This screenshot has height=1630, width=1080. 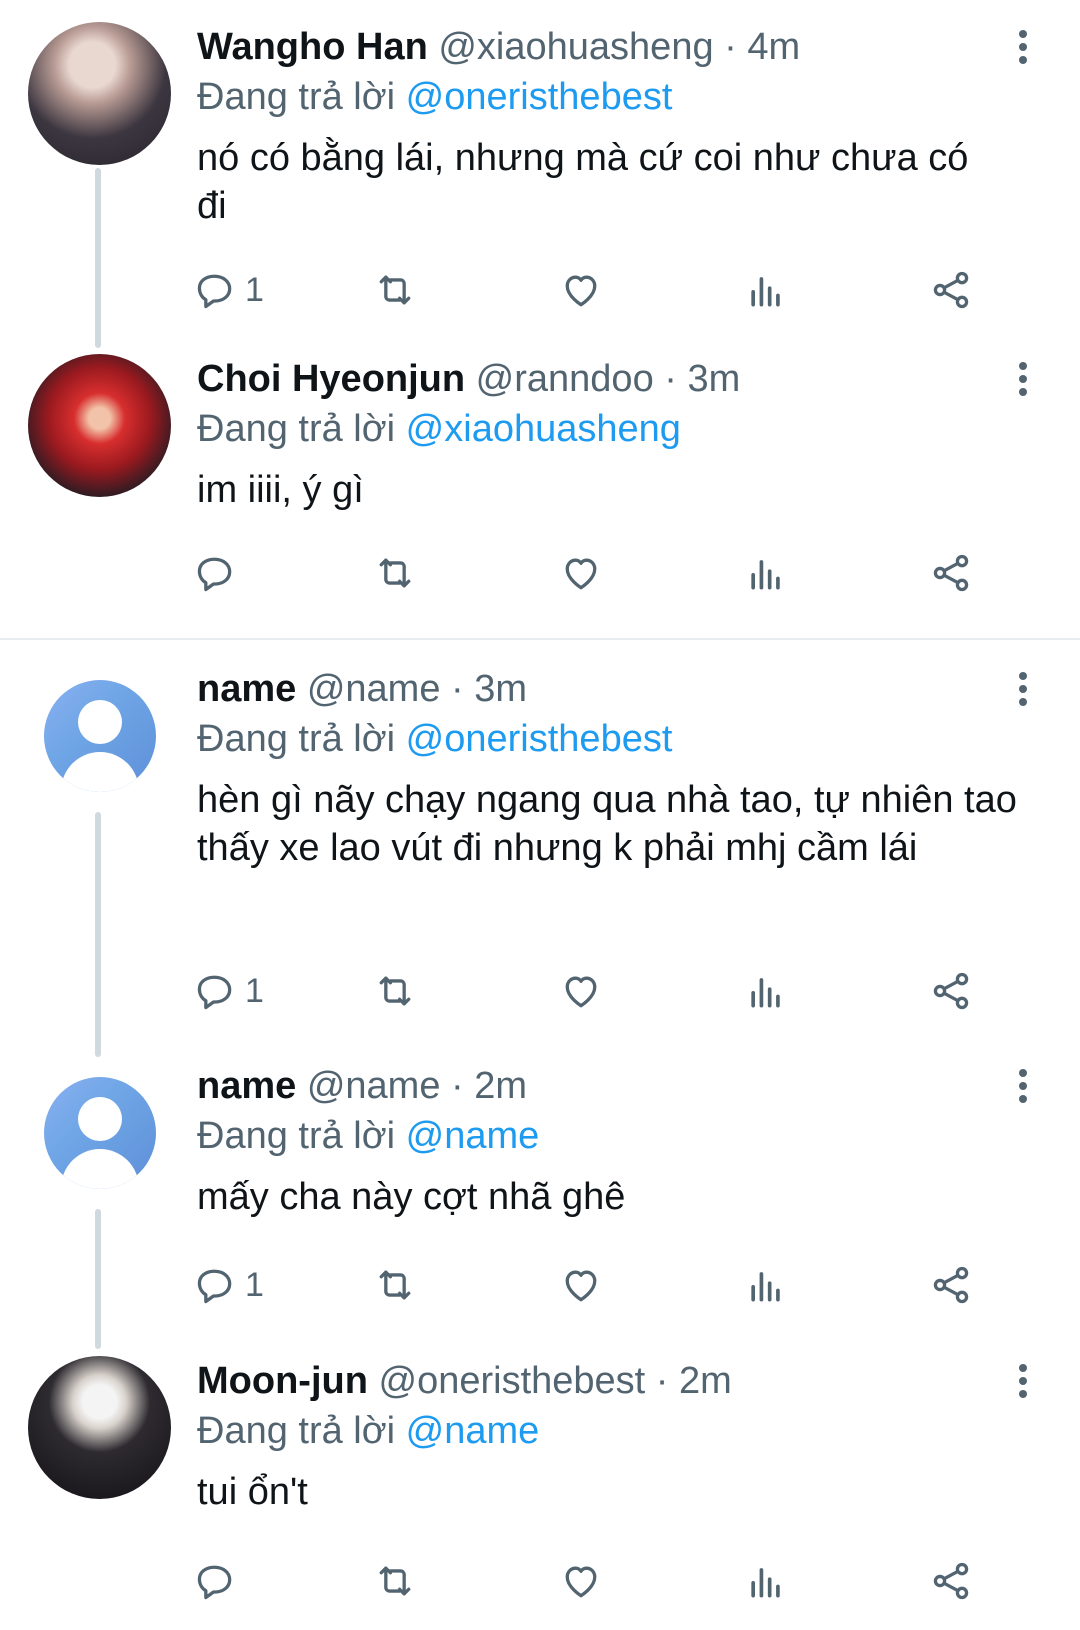 I want to click on thread-divider, so click(x=540, y=639).